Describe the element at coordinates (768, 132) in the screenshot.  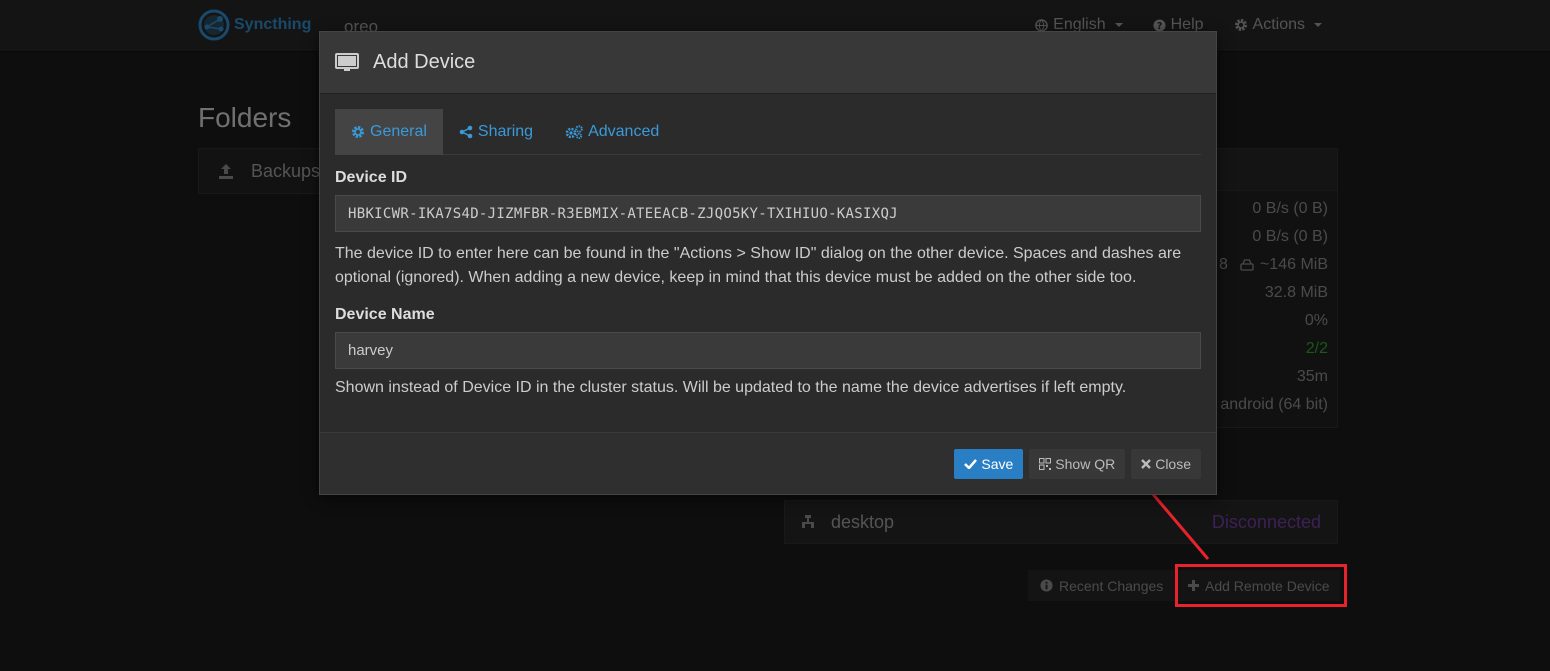
I see `modal-tabs: General Sharing Advanced` at that location.